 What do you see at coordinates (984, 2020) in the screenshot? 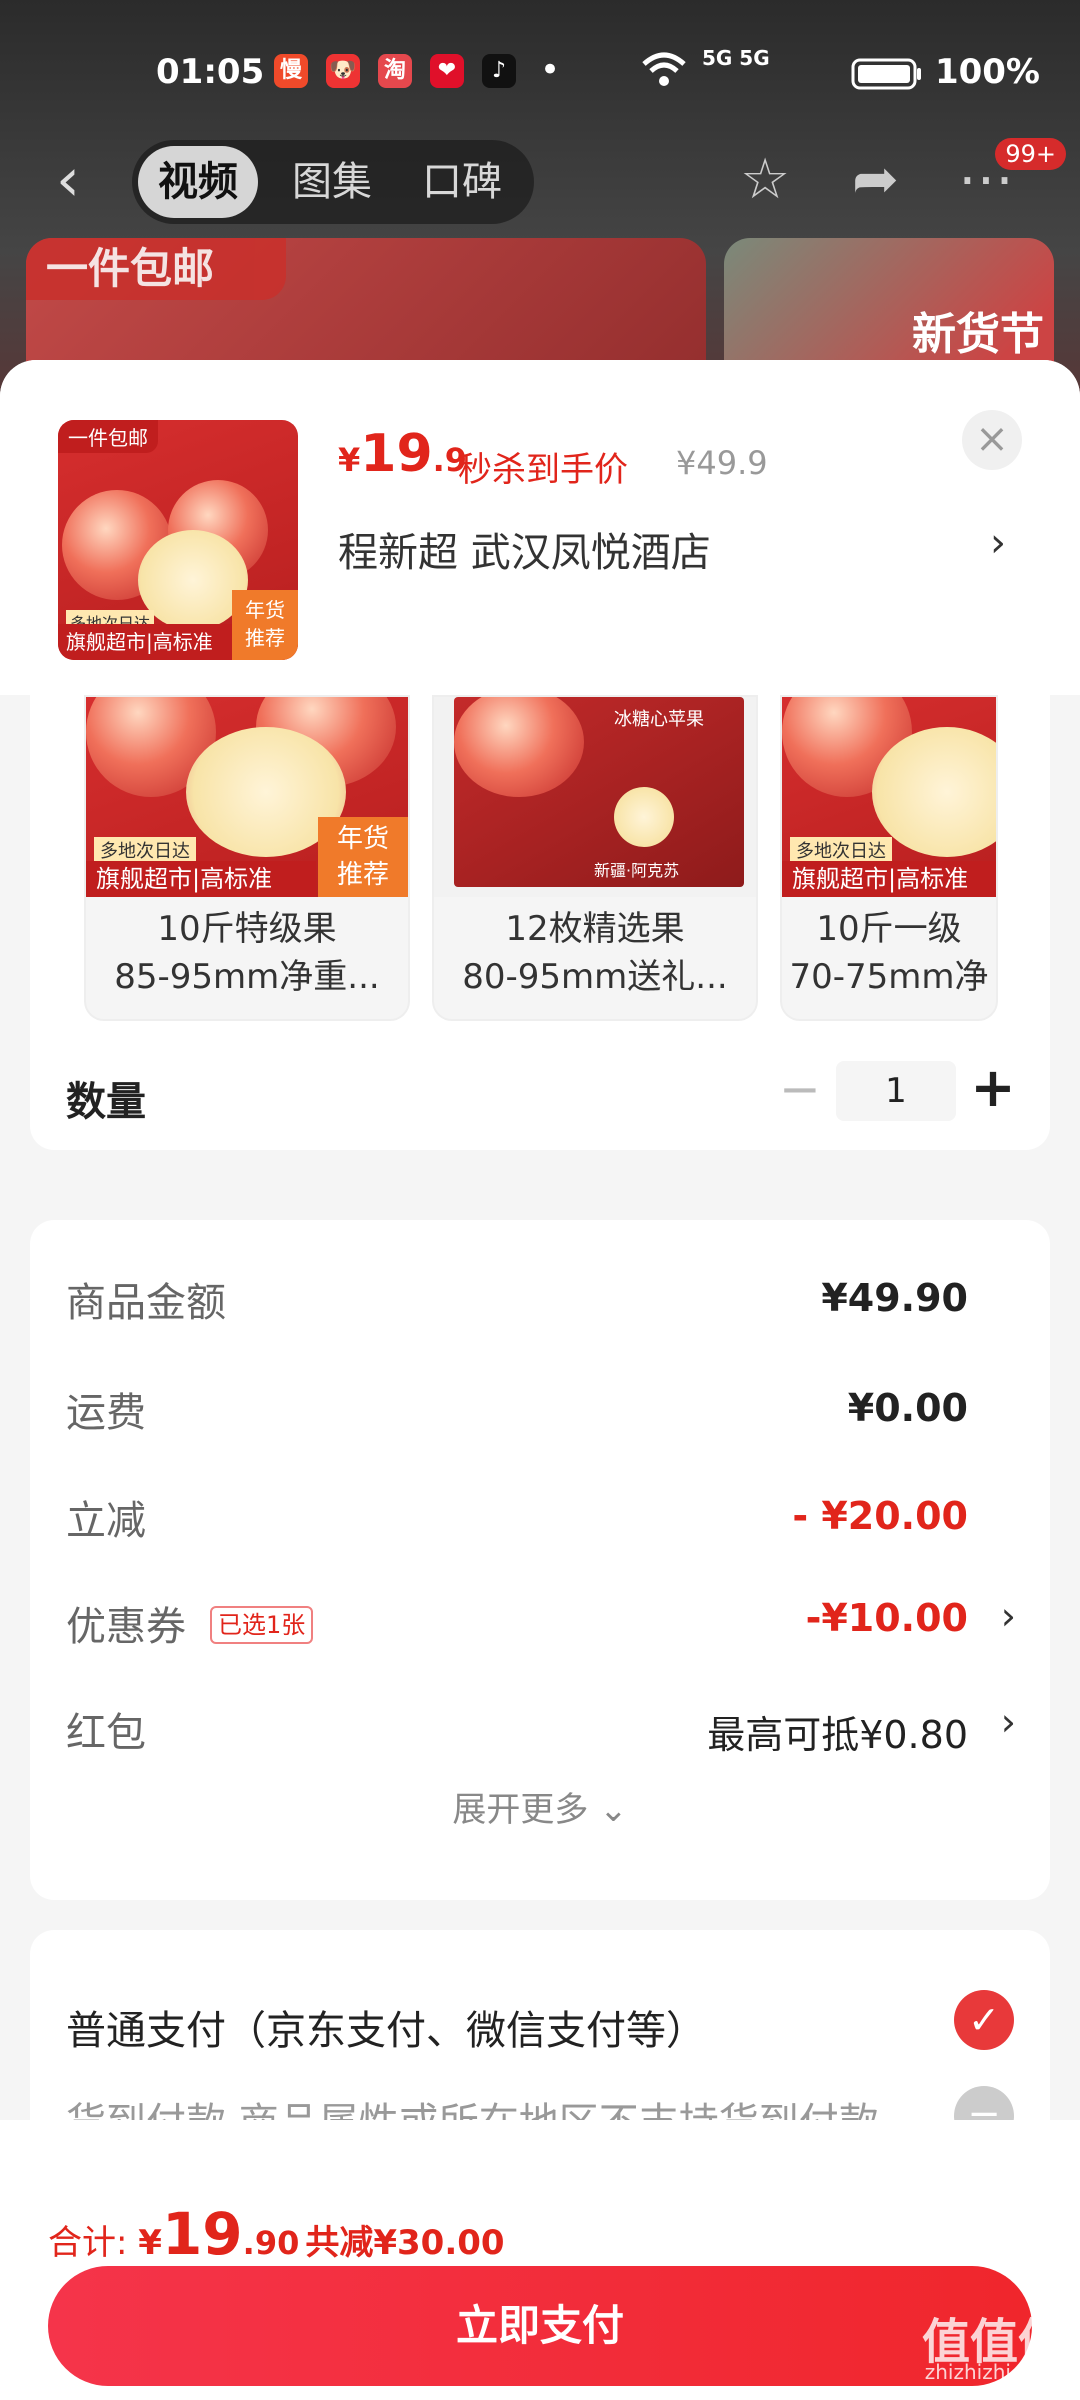
I see `check-icon: ✓` at bounding box center [984, 2020].